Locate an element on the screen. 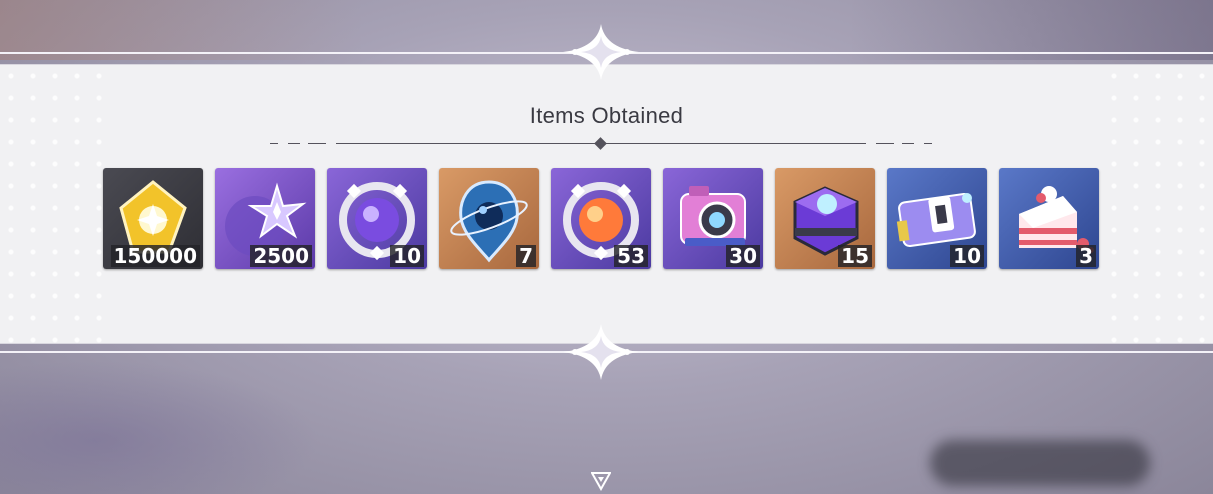  background-blurred-button is located at coordinates (1040, 463).